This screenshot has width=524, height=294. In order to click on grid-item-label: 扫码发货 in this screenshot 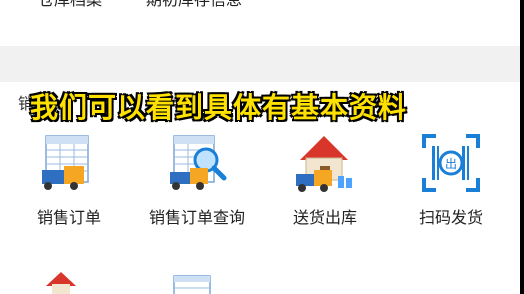, I will do `click(450, 217)`.